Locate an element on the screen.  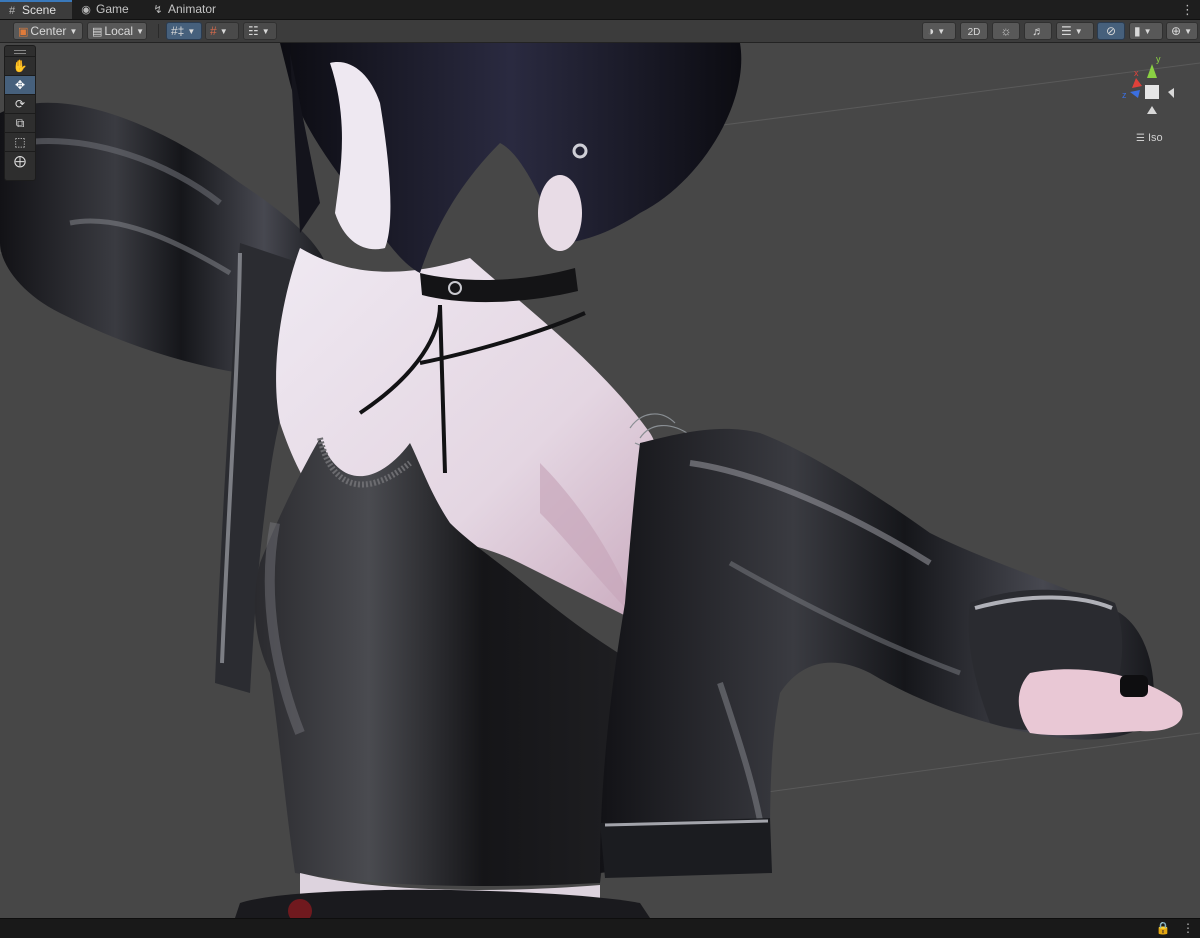
rect-transform-icon: ⬚ is located at coordinates (20, 142).